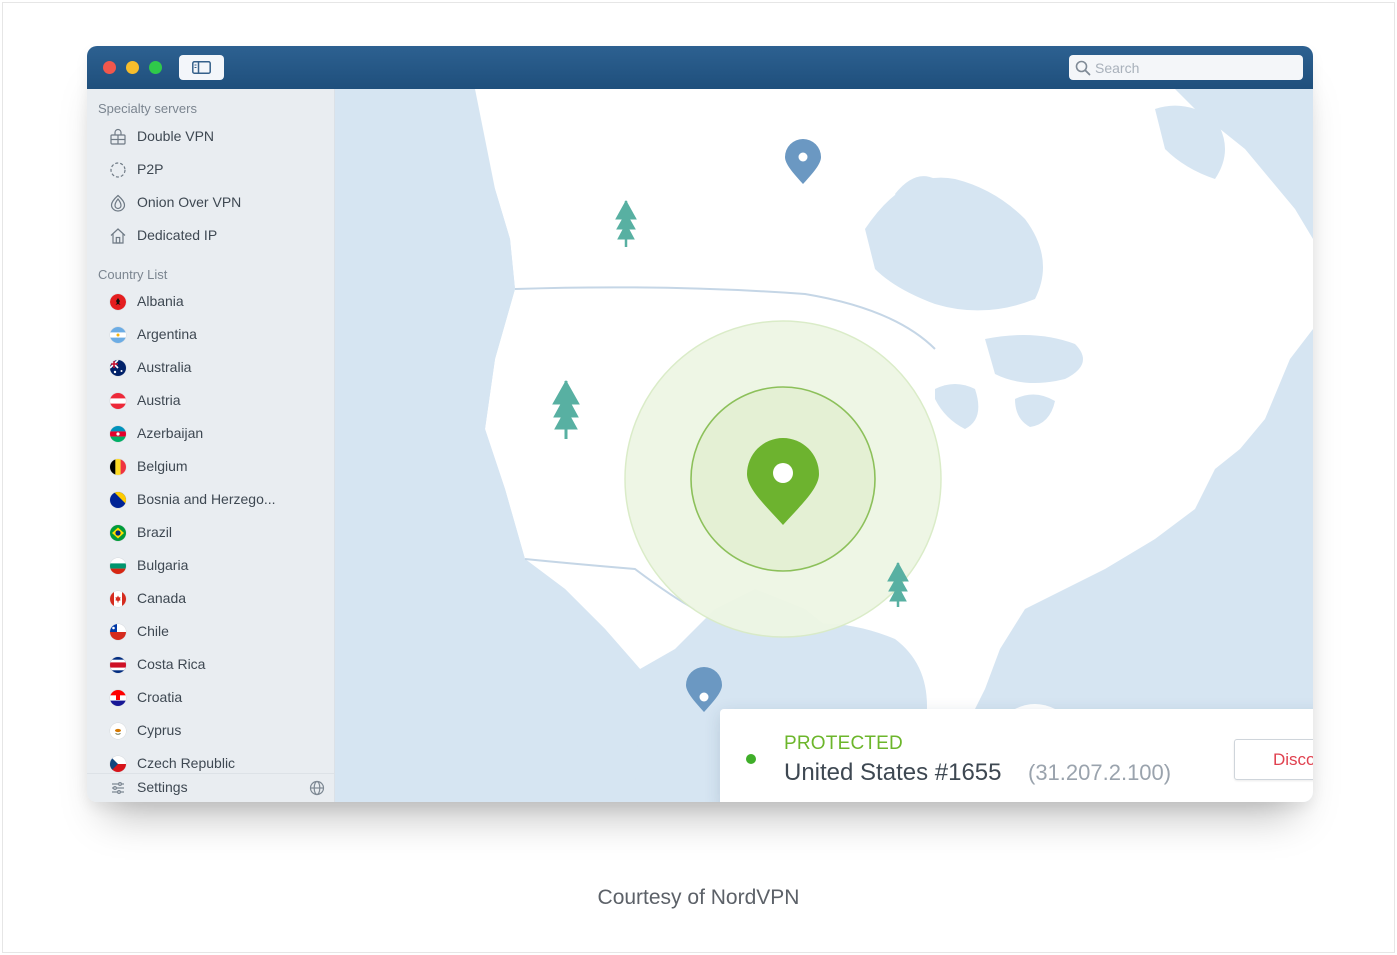 Image resolution: width=1397 pixels, height=955 pixels. Describe the element at coordinates (118, 500) in the screenshot. I see `bosnia-flag-icon` at that location.